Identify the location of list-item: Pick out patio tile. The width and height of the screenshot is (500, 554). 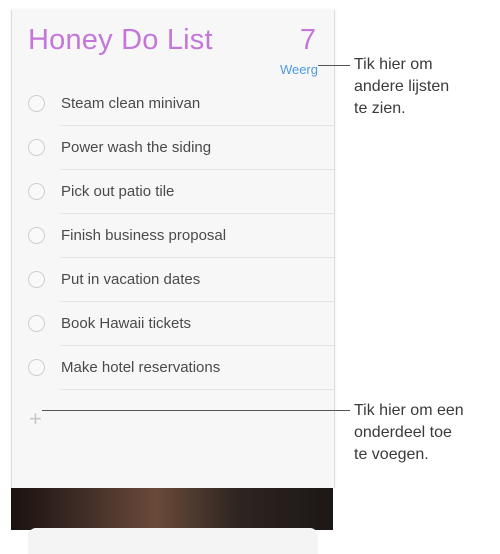
(173, 192).